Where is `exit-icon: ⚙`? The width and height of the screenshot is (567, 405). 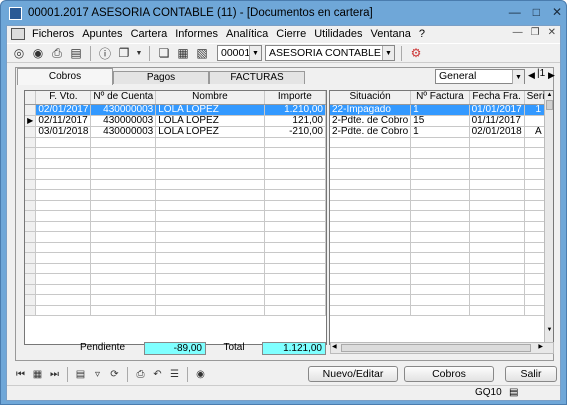
exit-icon: ⚙ is located at coordinates (416, 53).